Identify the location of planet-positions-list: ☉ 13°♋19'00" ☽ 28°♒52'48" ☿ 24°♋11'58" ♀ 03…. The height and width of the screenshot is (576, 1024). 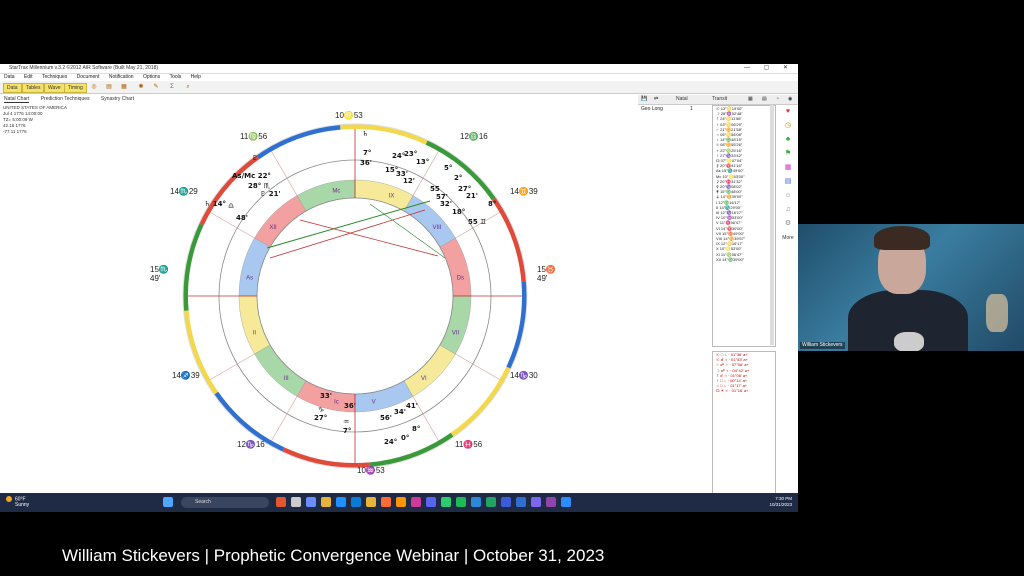
(744, 226).